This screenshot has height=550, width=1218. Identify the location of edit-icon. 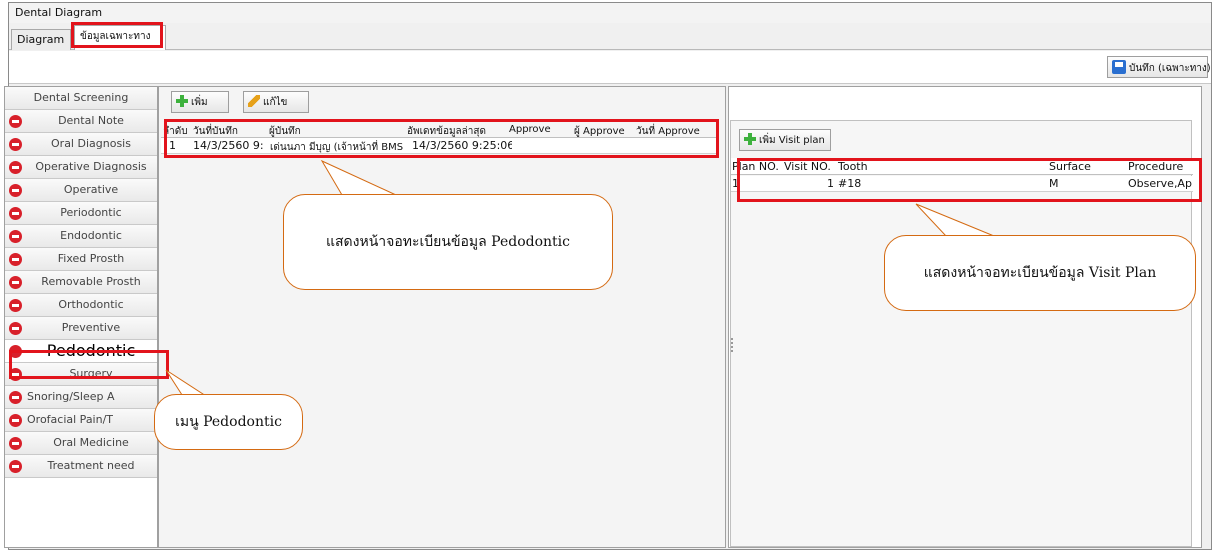
(254, 101).